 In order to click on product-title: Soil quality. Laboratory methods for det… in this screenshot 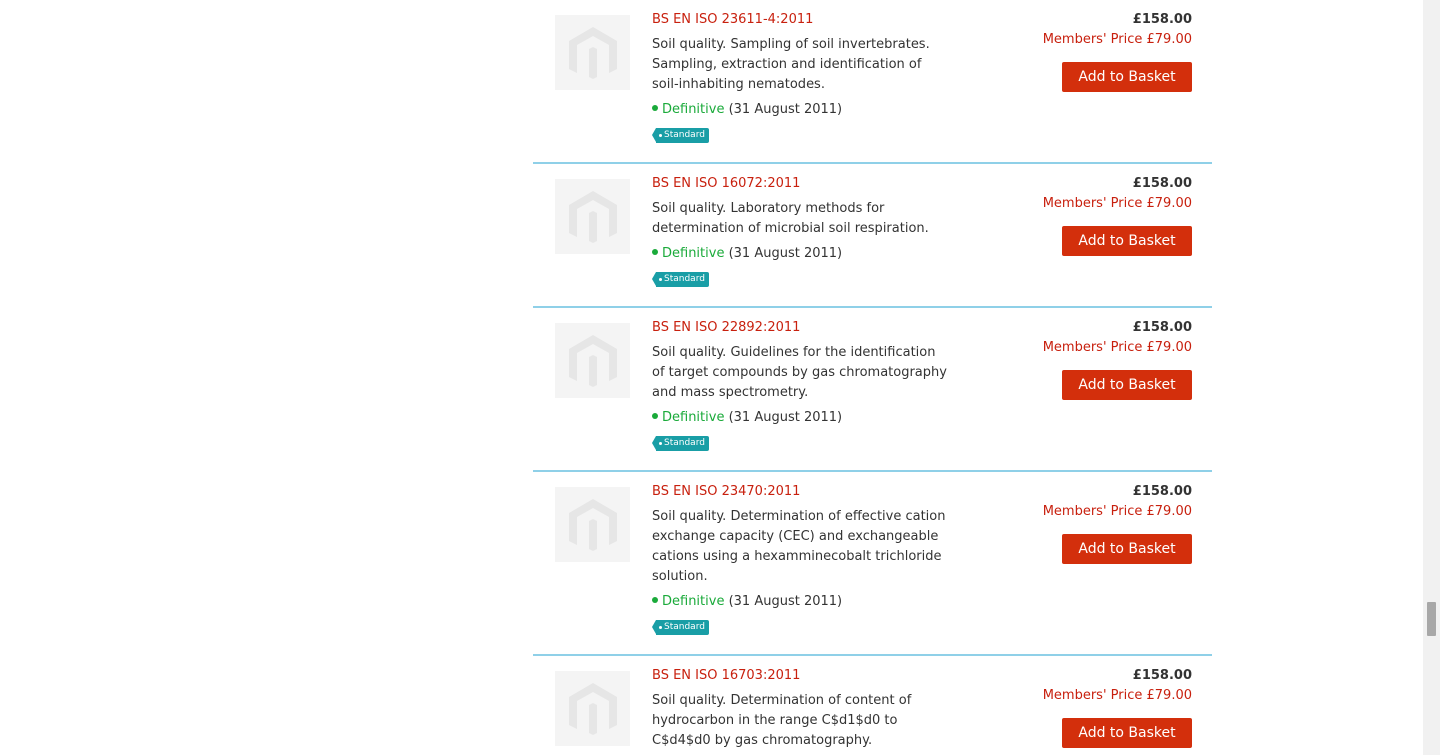, I will do `click(790, 218)`.